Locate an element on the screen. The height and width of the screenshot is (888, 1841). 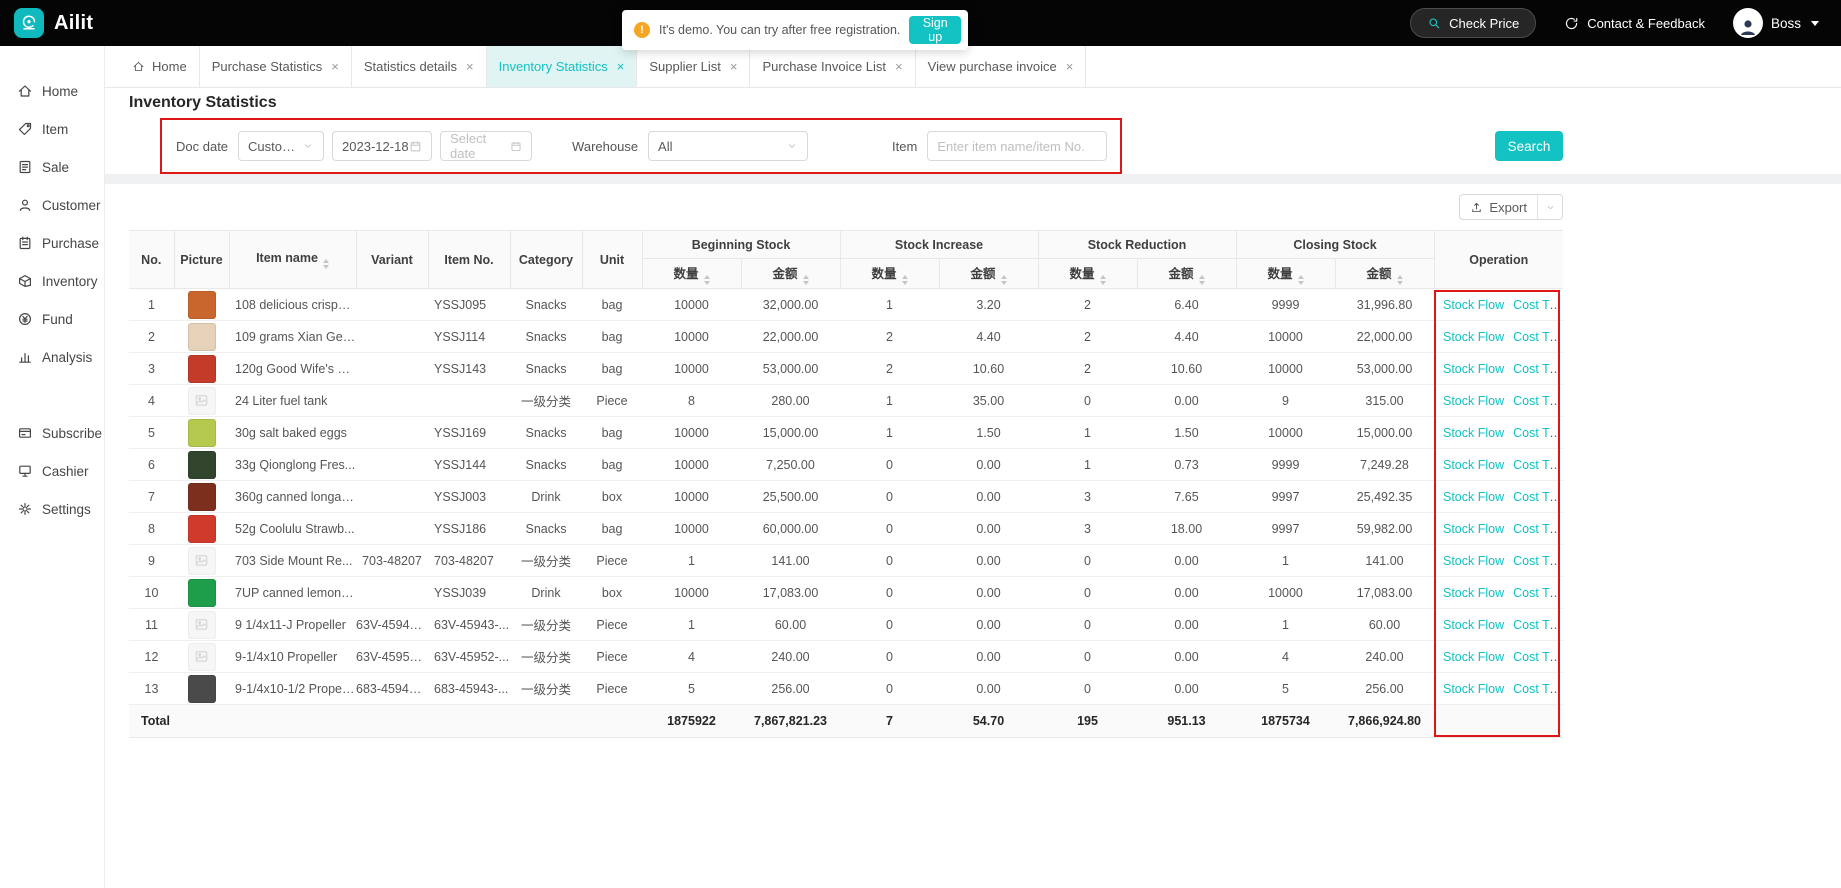
column-beginning-qty: 数量 is located at coordinates (692, 273).